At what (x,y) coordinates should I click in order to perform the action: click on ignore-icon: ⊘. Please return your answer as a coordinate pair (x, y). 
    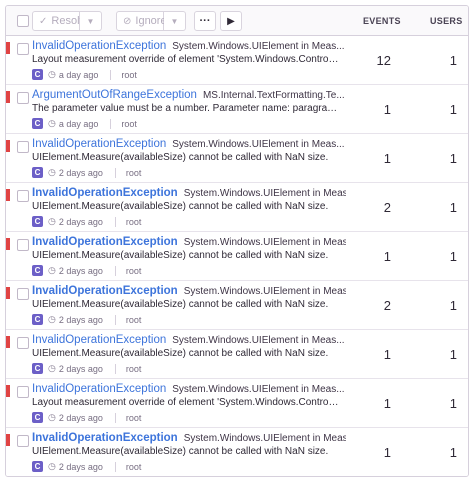
    Looking at the image, I should click on (127, 21).